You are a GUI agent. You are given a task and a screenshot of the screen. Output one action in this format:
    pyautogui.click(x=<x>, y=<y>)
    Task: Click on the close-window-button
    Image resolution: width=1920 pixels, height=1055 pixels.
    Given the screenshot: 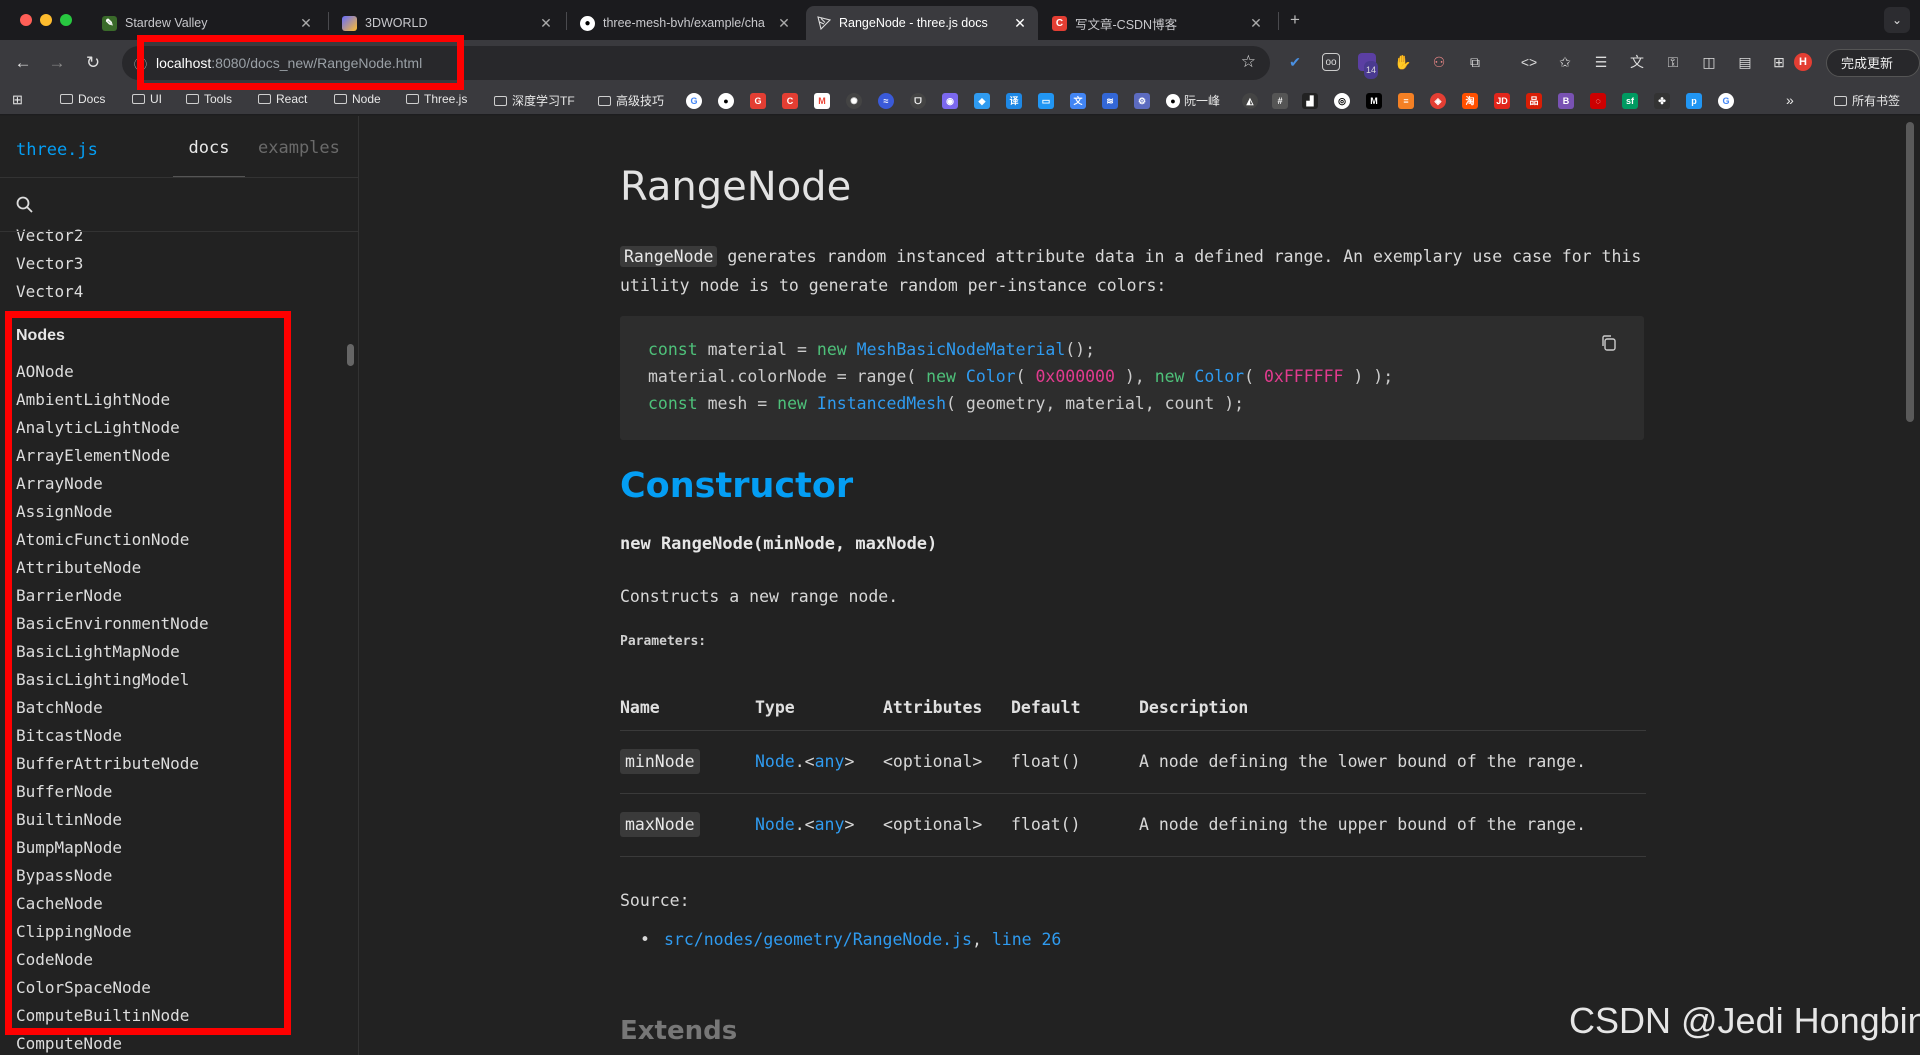 What is the action you would take?
    pyautogui.click(x=26, y=20)
    